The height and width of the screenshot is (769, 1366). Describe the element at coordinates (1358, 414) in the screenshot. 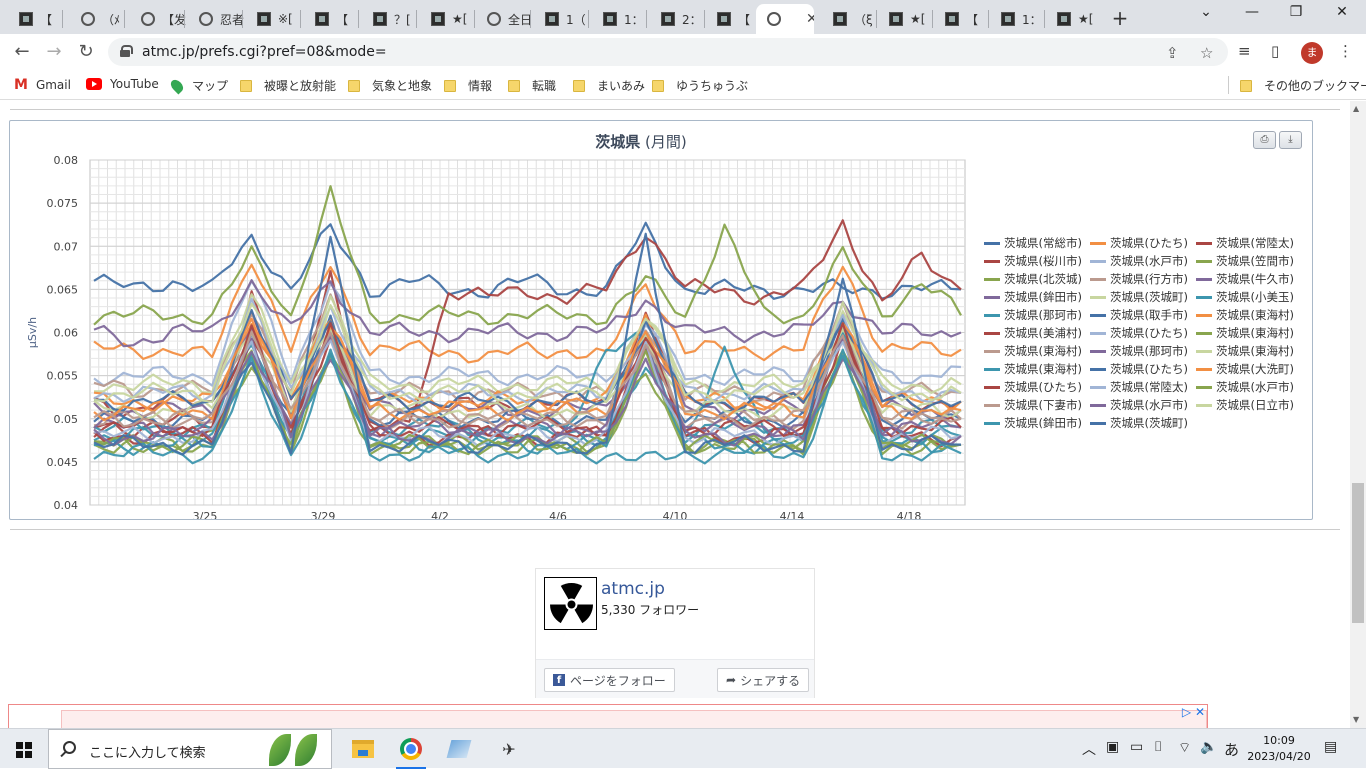

I see `page-scrollbar: ▲ ▼` at that location.